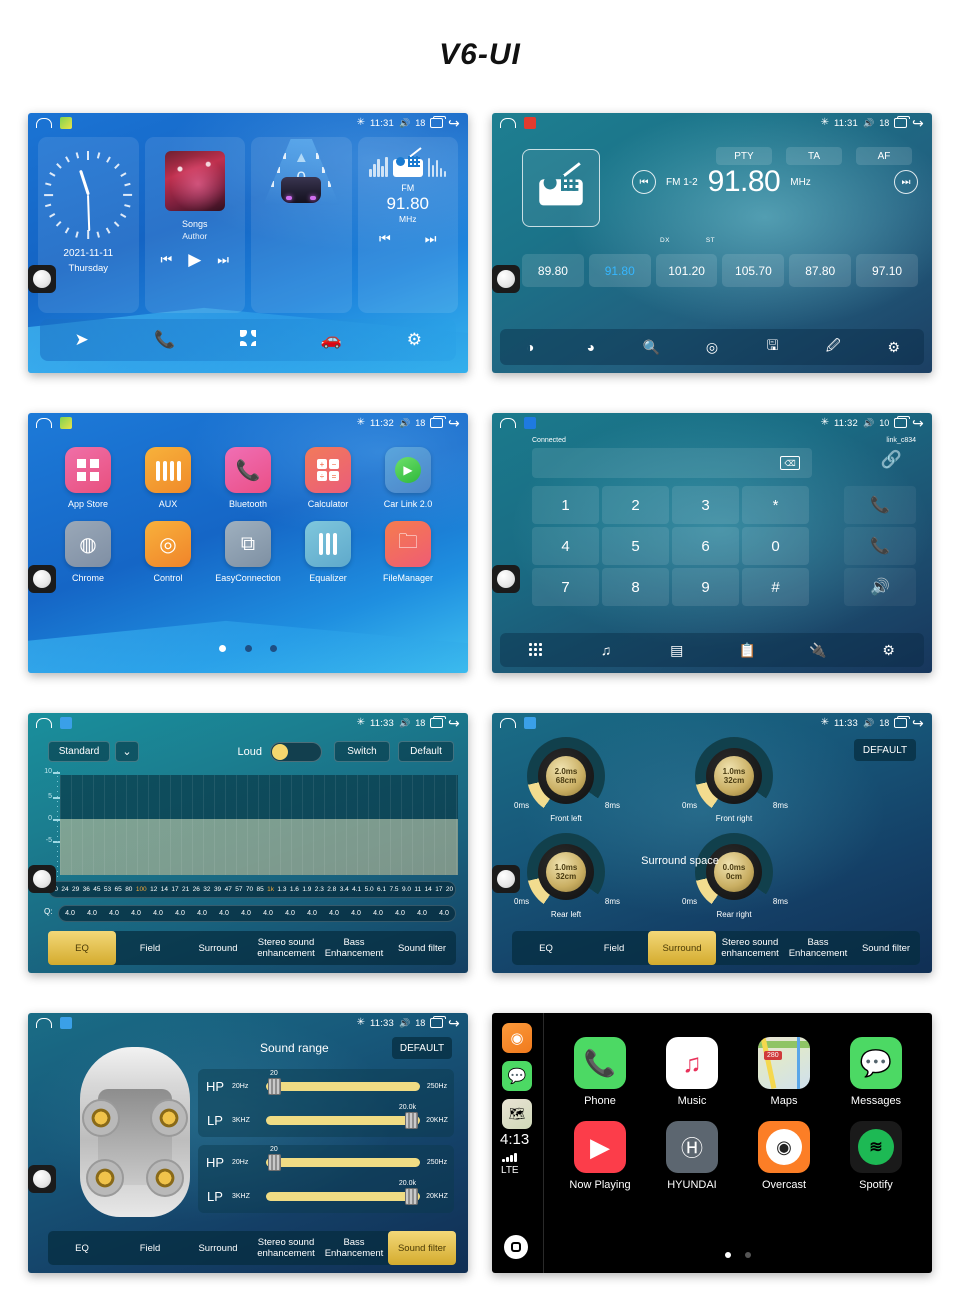  What do you see at coordinates (426, 751) in the screenshot?
I see `default-button: Default` at bounding box center [426, 751].